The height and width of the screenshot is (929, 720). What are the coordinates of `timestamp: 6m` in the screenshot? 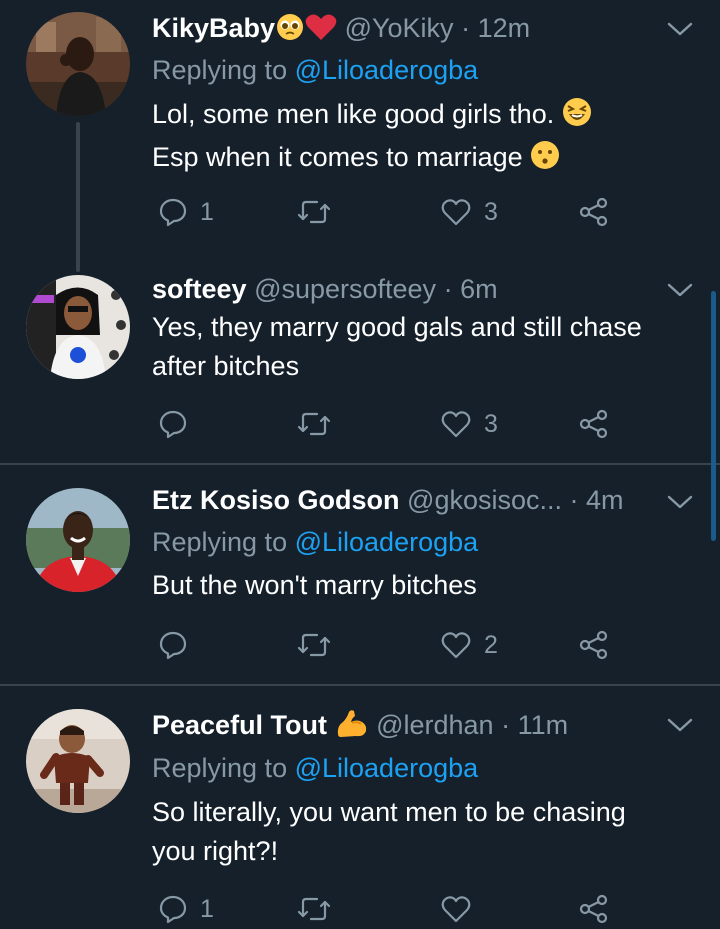 It's located at (479, 289).